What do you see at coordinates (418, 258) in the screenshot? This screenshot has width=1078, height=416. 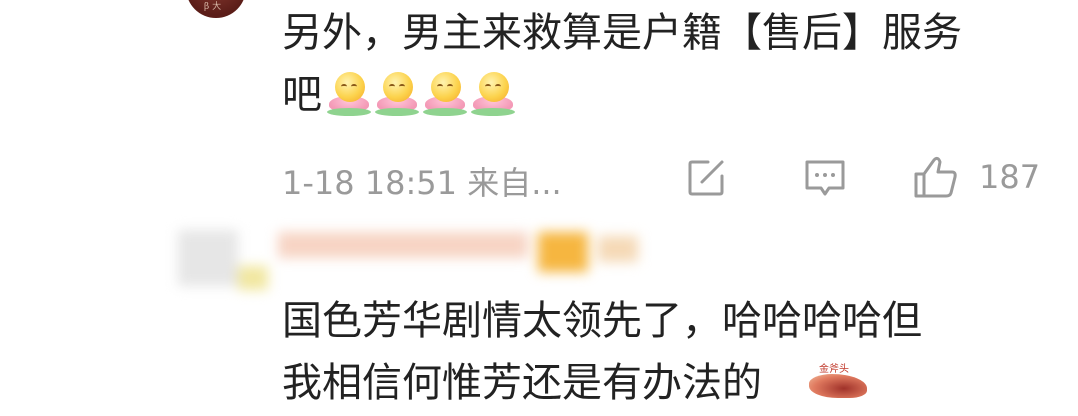 I see `blurred-username-avatar` at bounding box center [418, 258].